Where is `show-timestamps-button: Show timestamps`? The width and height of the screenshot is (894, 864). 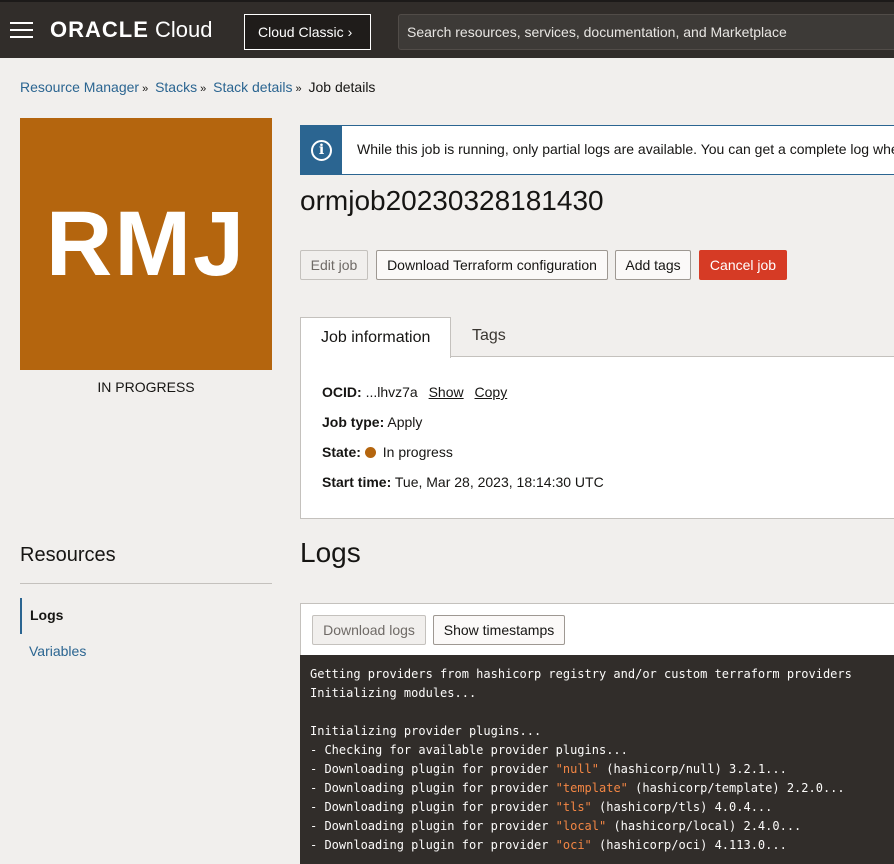 show-timestamps-button: Show timestamps is located at coordinates (499, 630).